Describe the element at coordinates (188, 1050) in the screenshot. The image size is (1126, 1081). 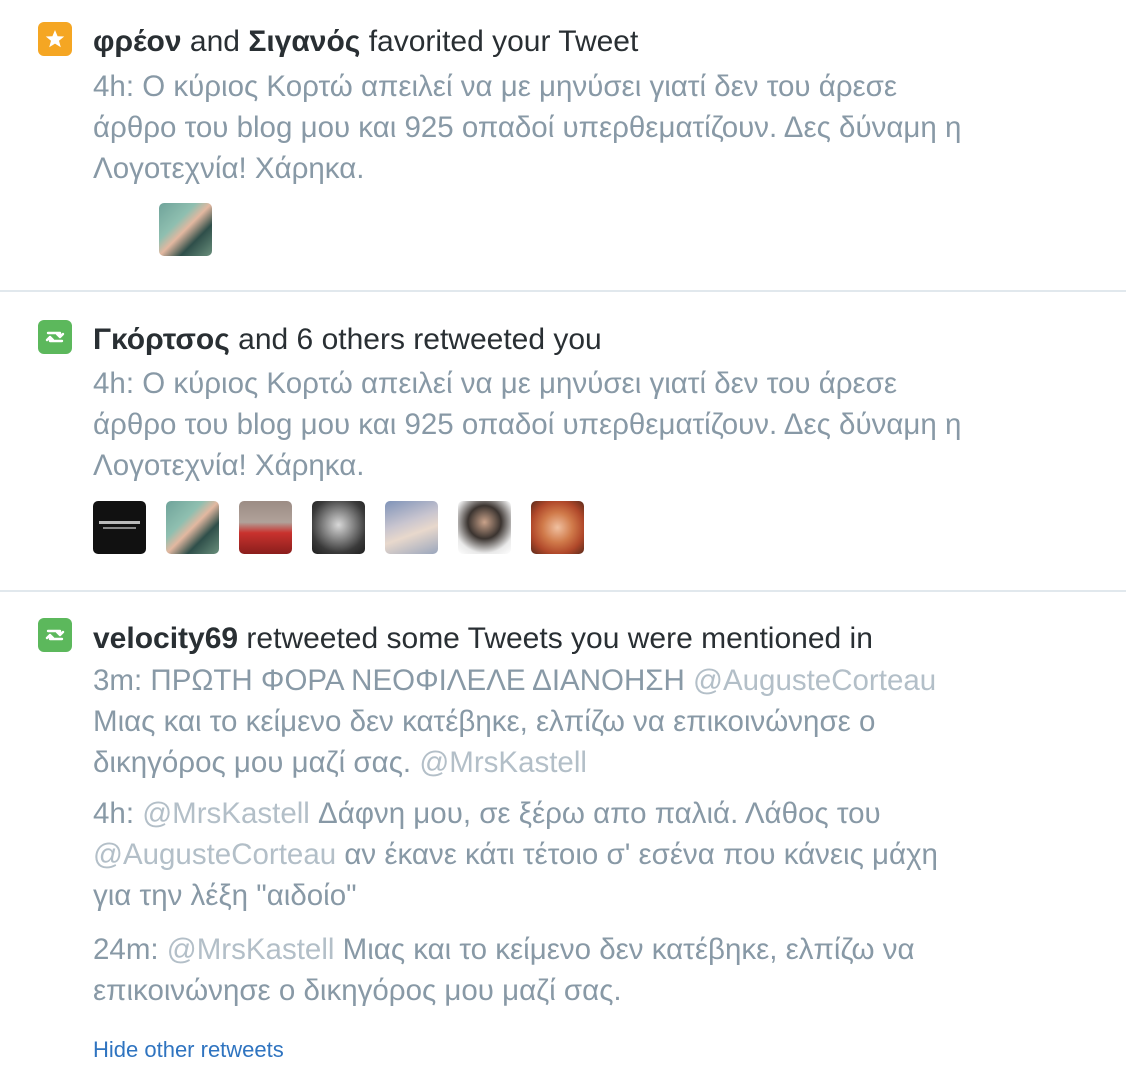
I see `hide-other-retweets-link: Hide other retweets` at that location.